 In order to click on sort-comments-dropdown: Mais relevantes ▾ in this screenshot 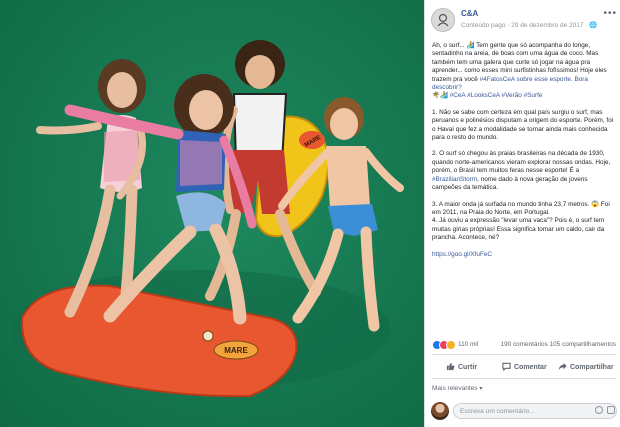, I will do `click(457, 388)`.